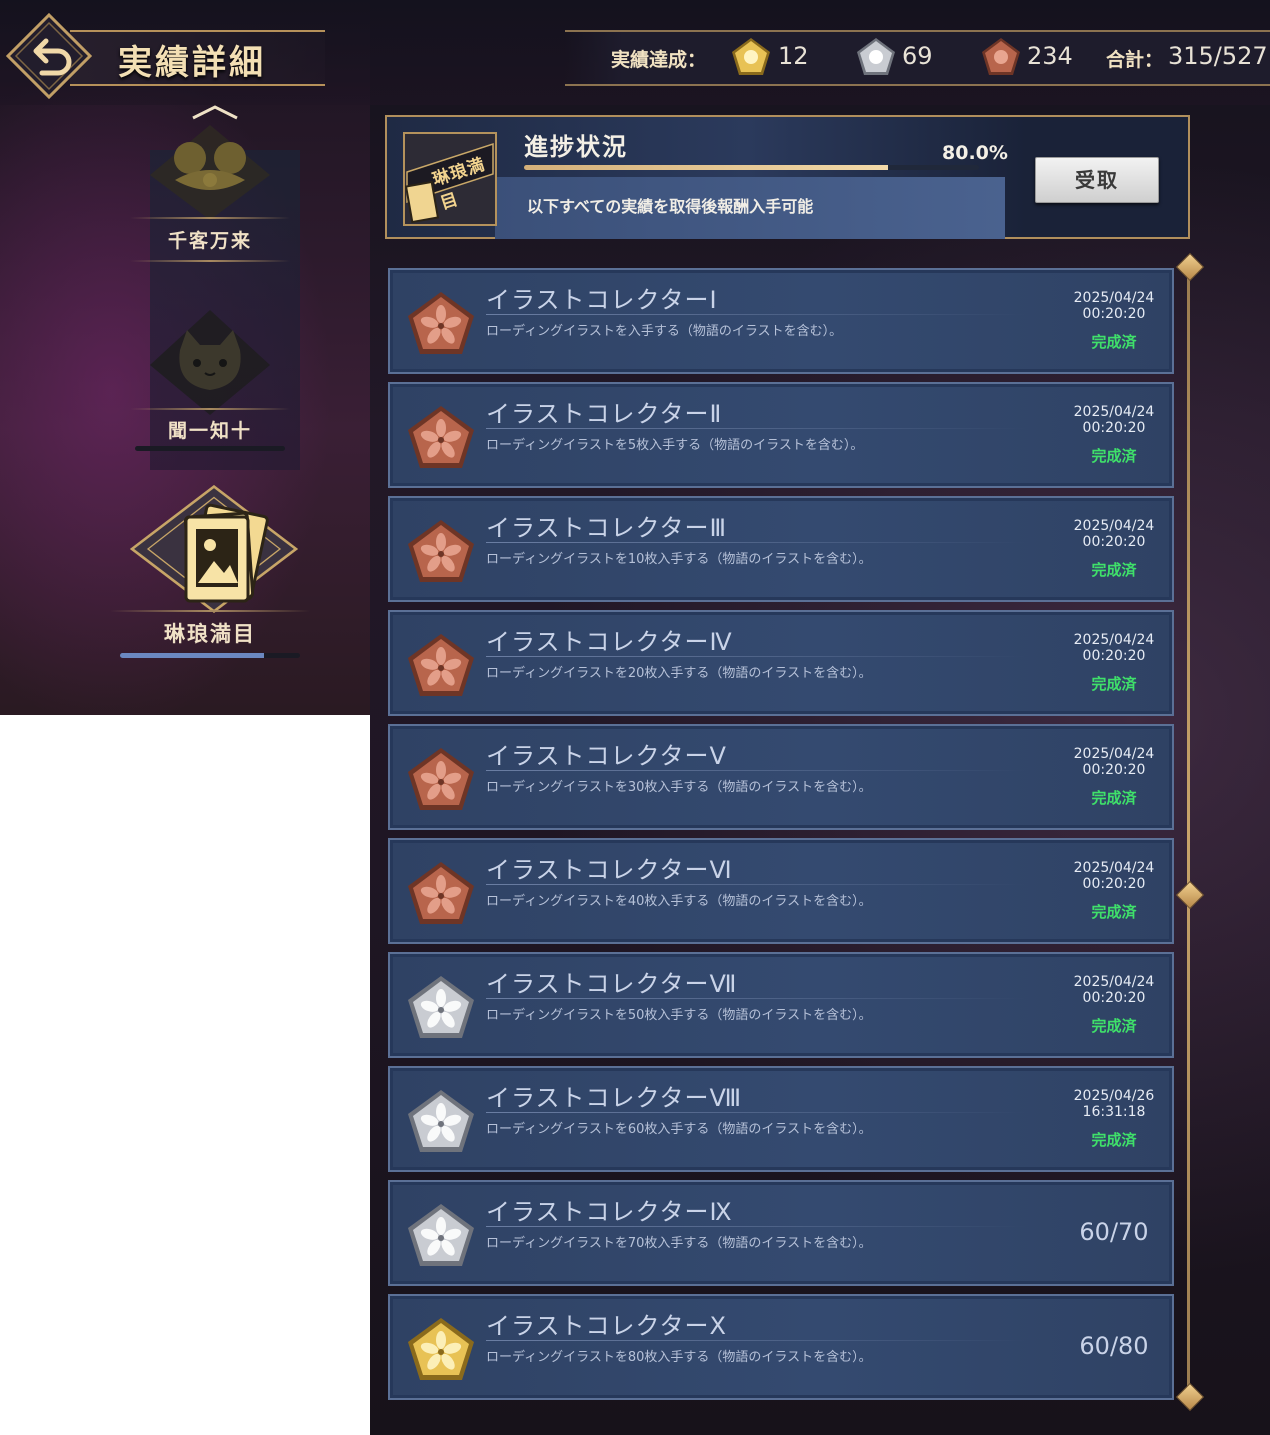 This screenshot has height=1435, width=1270. Describe the element at coordinates (576, 147) in the screenshot. I see `progress-title: 進捗状況` at that location.